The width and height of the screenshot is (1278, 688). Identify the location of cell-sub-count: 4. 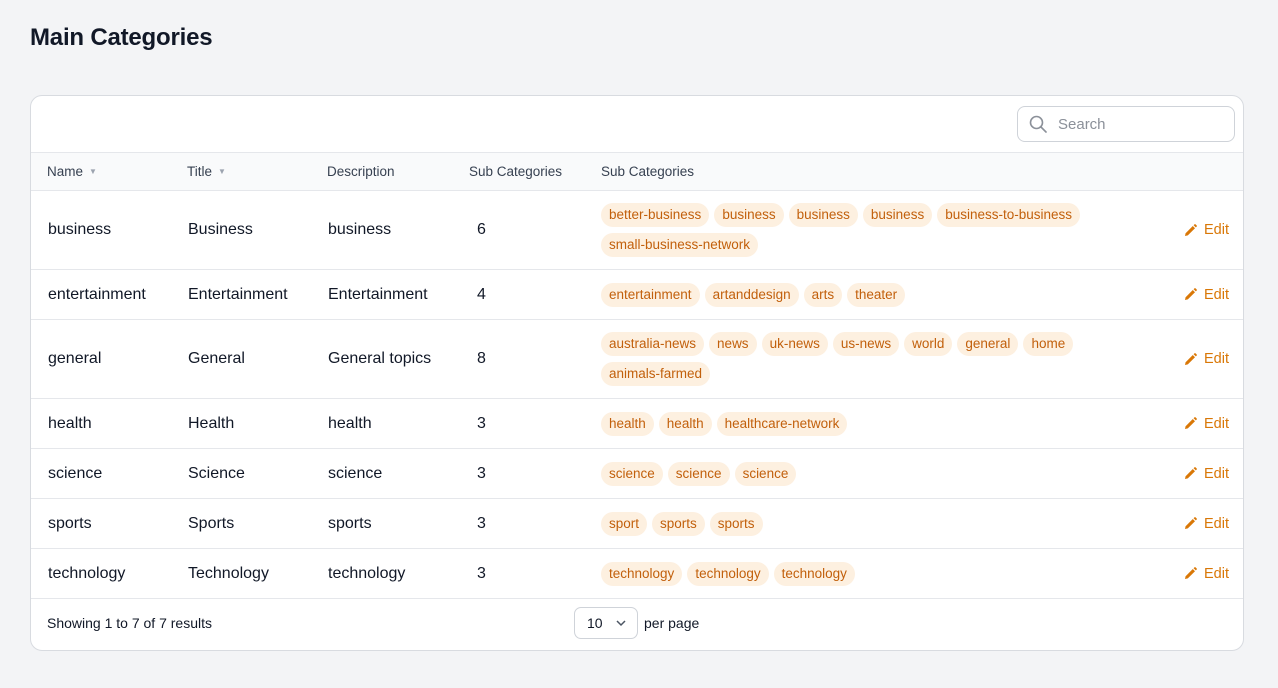
(519, 294).